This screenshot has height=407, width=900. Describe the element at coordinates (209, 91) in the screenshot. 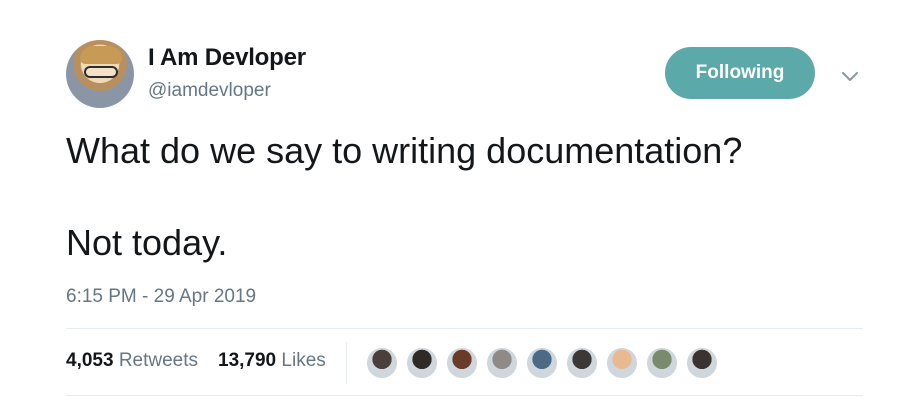

I see `author-handle: @iamdevloper` at that location.